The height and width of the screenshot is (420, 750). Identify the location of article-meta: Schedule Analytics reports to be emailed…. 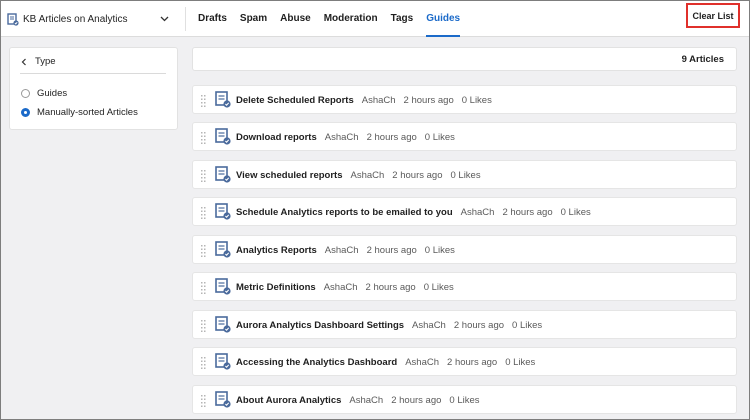
(417, 212).